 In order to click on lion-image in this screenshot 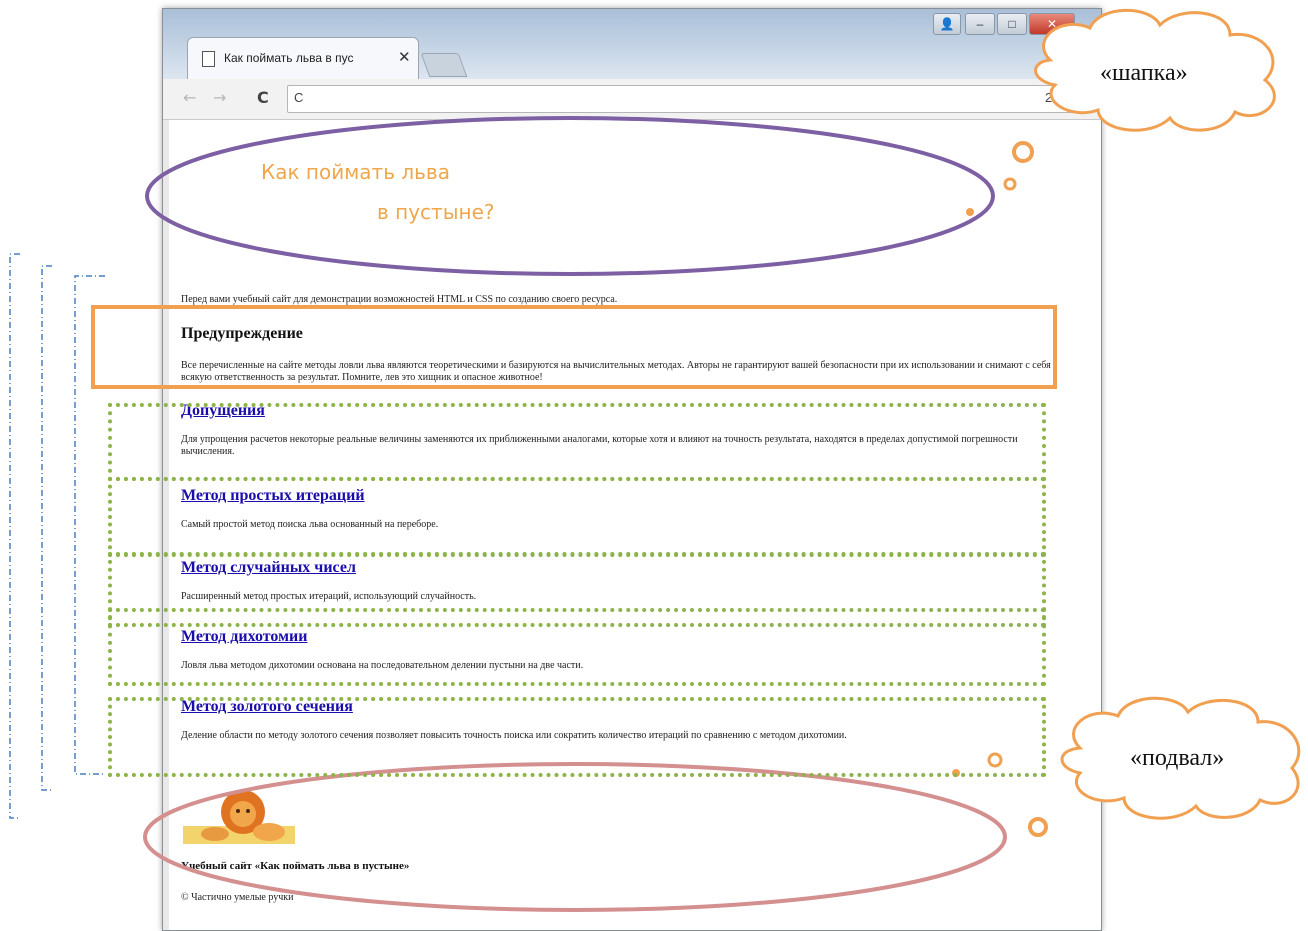, I will do `click(239, 817)`.